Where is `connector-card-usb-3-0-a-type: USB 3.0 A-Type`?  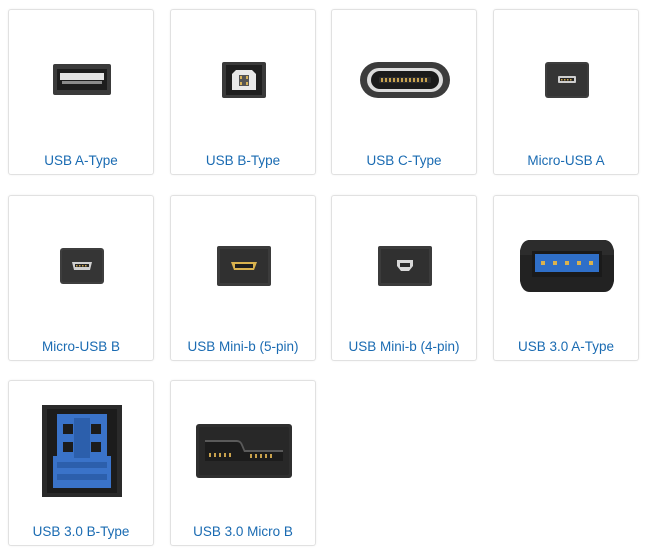 connector-card-usb-3-0-a-type: USB 3.0 A-Type is located at coordinates (566, 278).